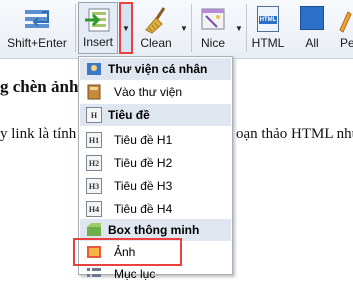 The height and width of the screenshot is (285, 353). I want to click on menu-header-headings: H Tiêu đề, so click(155, 115).